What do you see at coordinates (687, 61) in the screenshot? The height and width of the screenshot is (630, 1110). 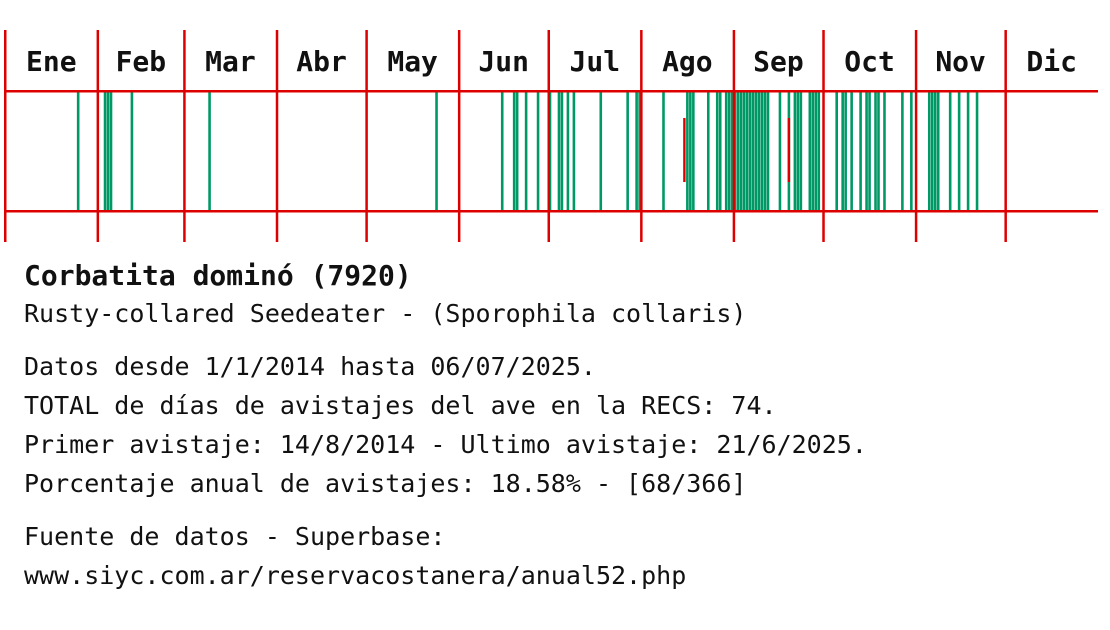 I see `month-label: Ago` at bounding box center [687, 61].